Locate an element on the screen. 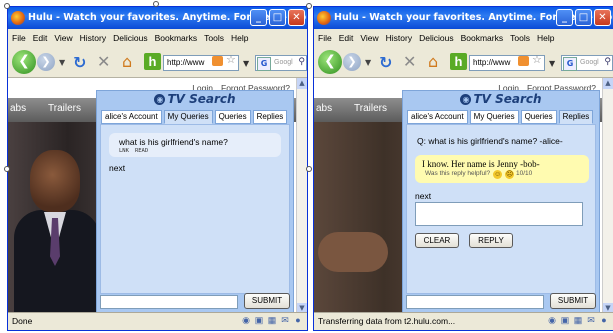 This screenshot has width=613, height=333. query-item: what is his girlfriend's name? LNK READ is located at coordinates (195, 145).